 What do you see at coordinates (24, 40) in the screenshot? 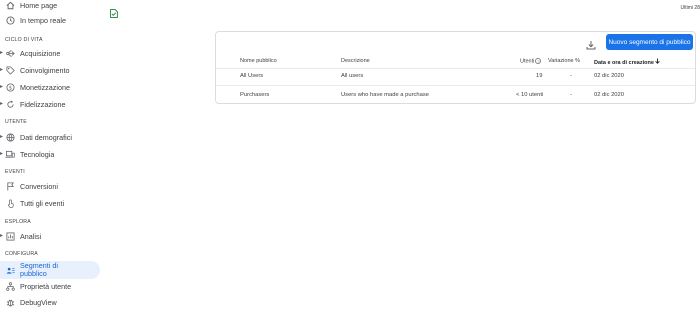
I see `section-title-lifecycle: CICLO DI VITA` at bounding box center [24, 40].